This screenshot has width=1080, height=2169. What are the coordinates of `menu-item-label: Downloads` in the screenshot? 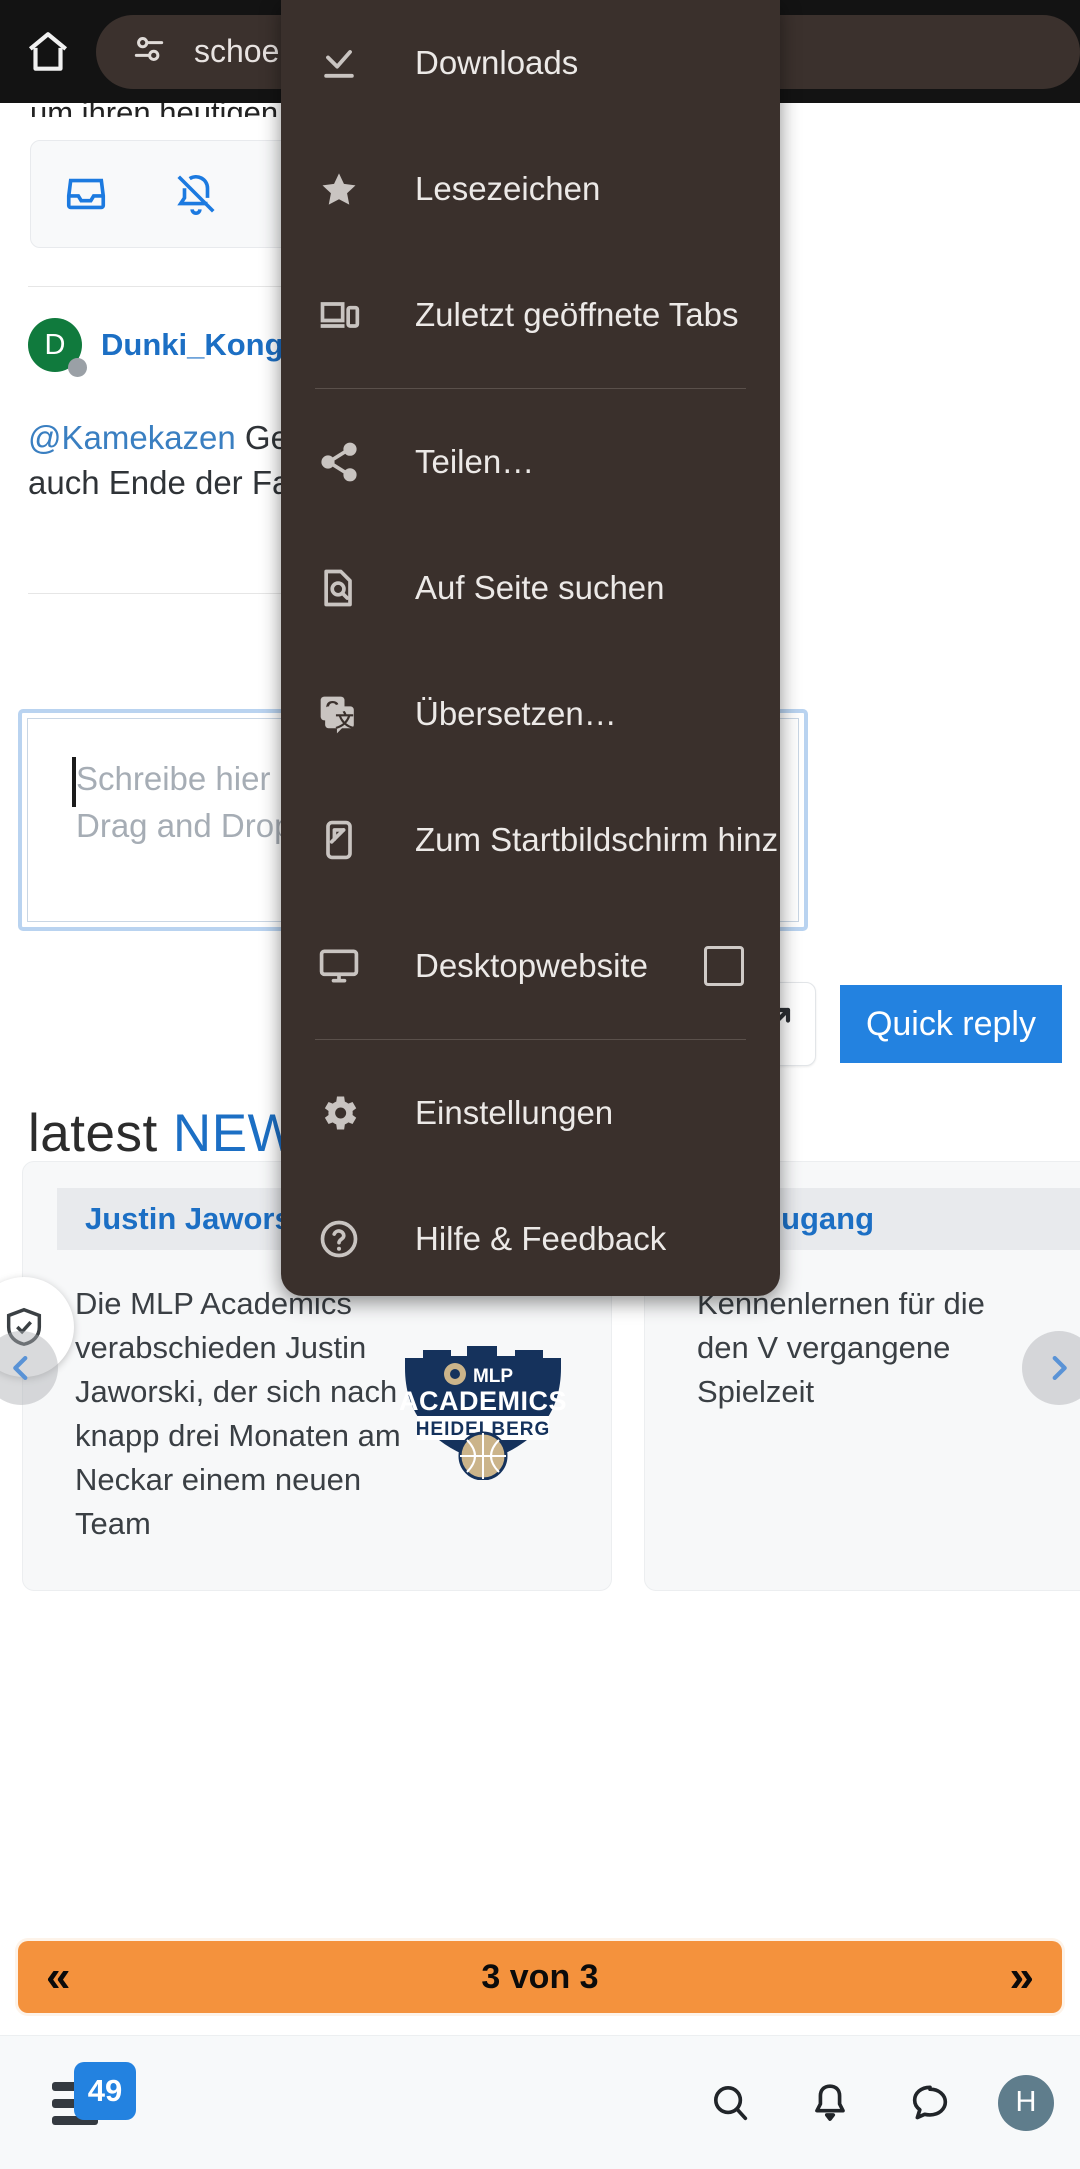 It's located at (497, 62).